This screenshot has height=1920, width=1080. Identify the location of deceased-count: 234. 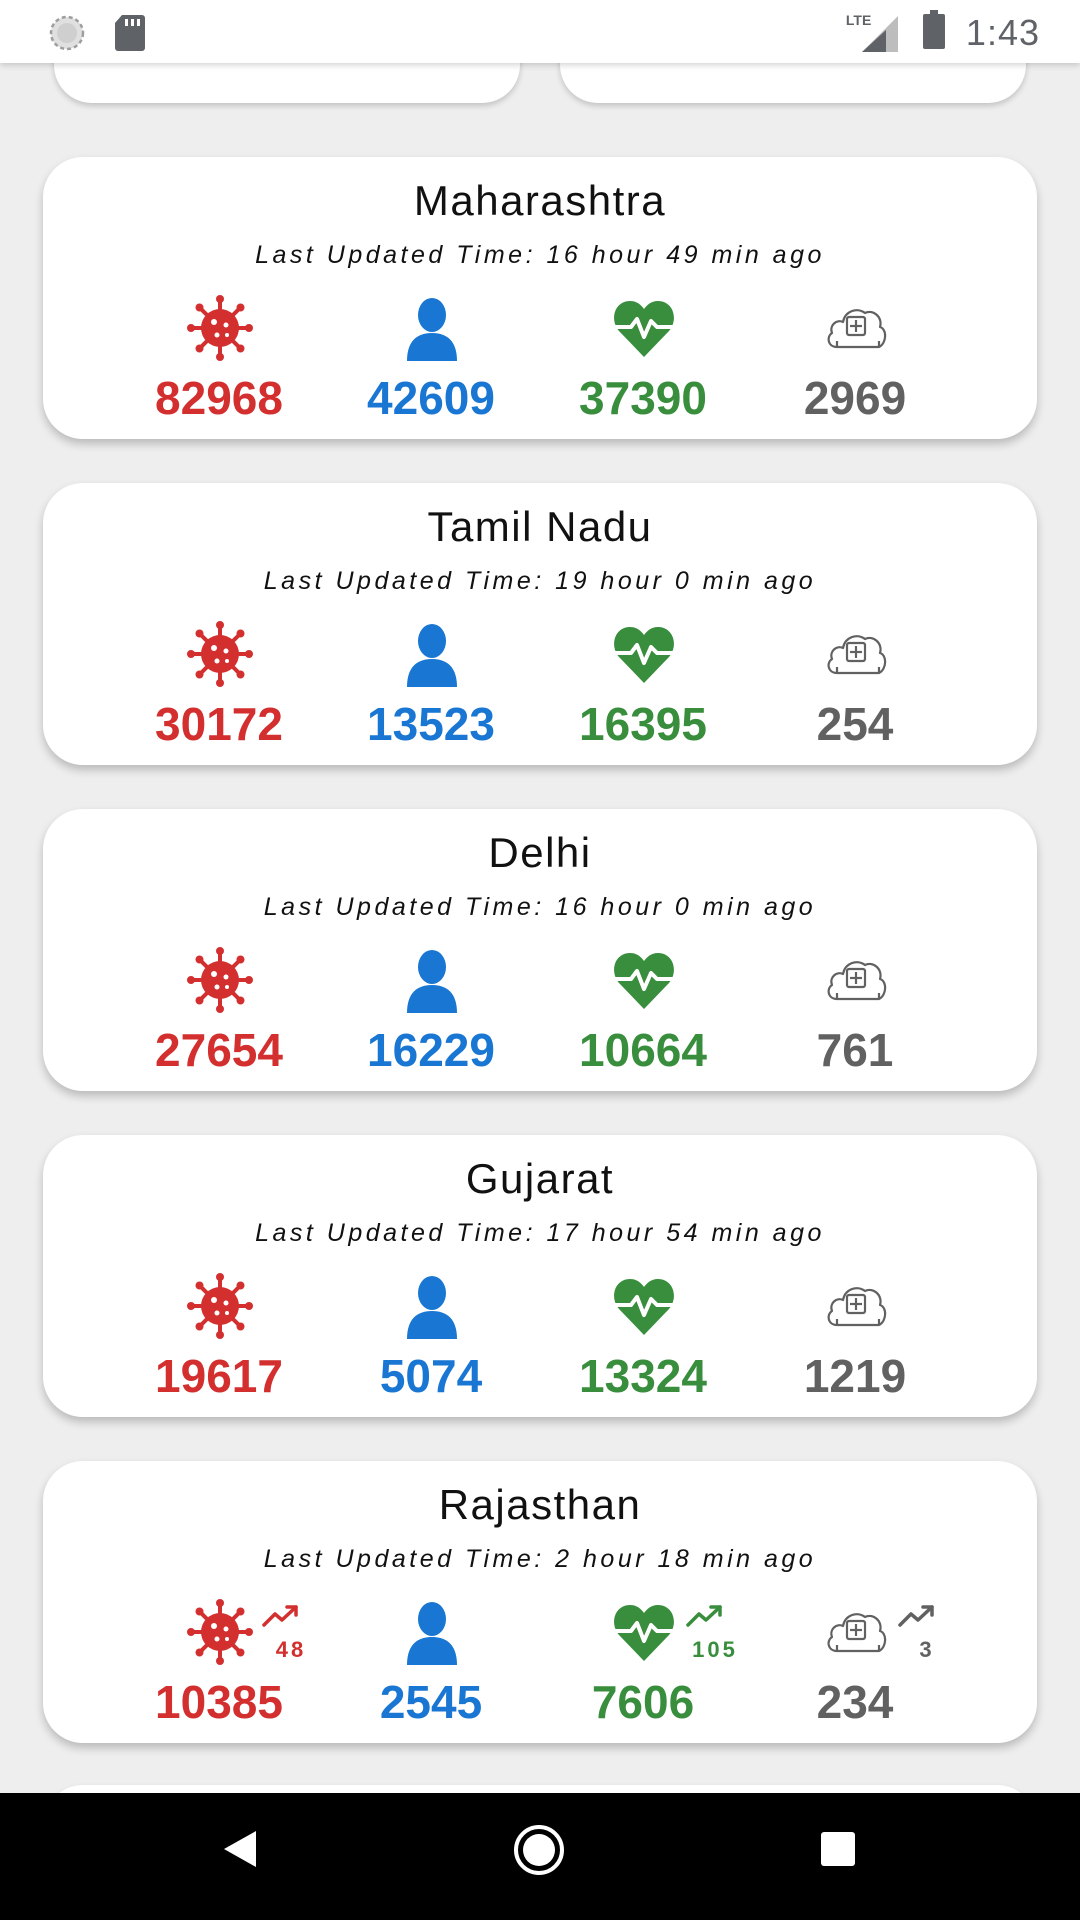
(855, 1702).